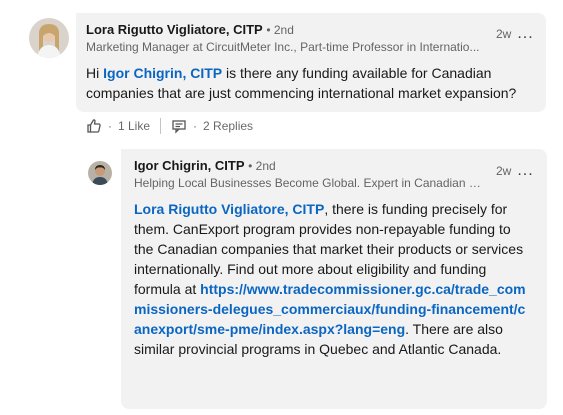 The height and width of the screenshot is (415, 563). I want to click on like-button, so click(94, 126).